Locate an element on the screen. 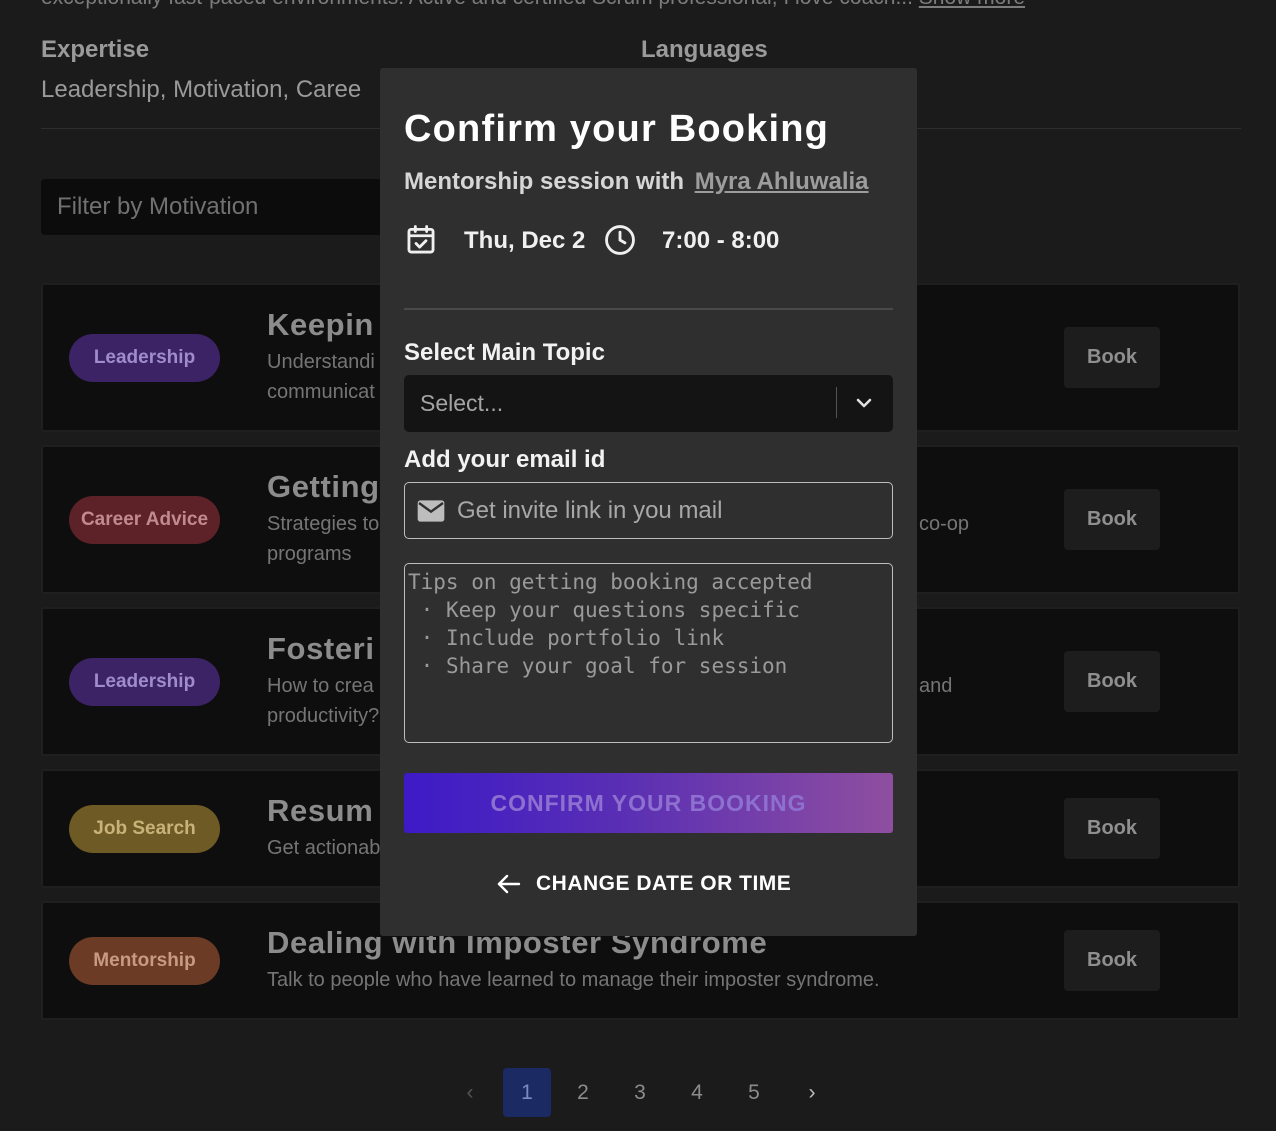 The image size is (1276, 1131). session-time: 7:00 - 8:00 is located at coordinates (721, 240).